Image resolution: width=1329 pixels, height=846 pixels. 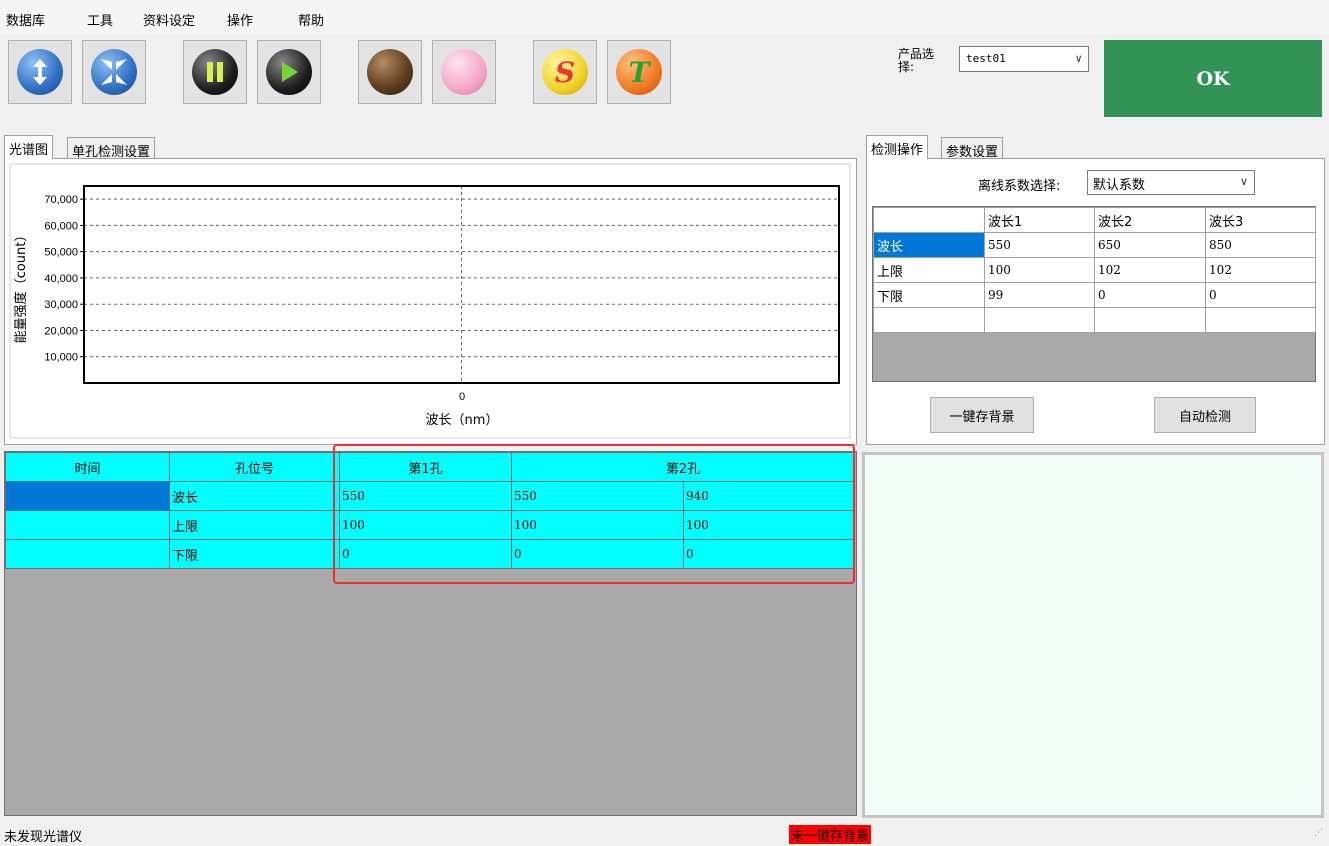 I want to click on header-cell: 波长3, so click(x=1260, y=220).